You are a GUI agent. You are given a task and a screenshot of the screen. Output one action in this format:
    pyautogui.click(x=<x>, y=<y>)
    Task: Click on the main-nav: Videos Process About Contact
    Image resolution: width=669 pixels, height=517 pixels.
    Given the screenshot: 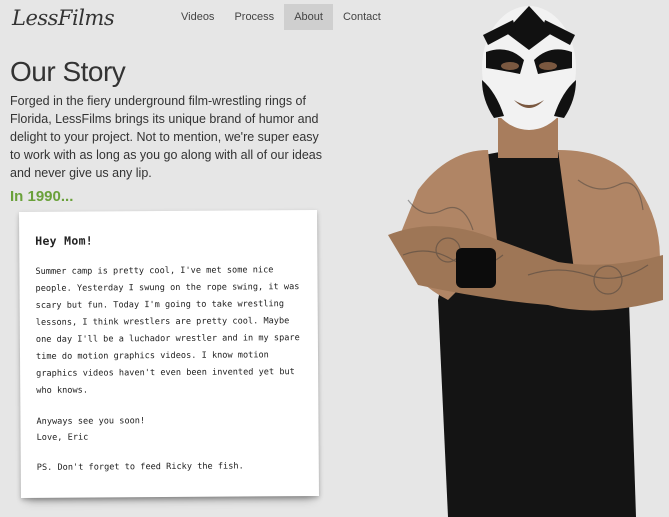 What is the action you would take?
    pyautogui.click(x=281, y=17)
    